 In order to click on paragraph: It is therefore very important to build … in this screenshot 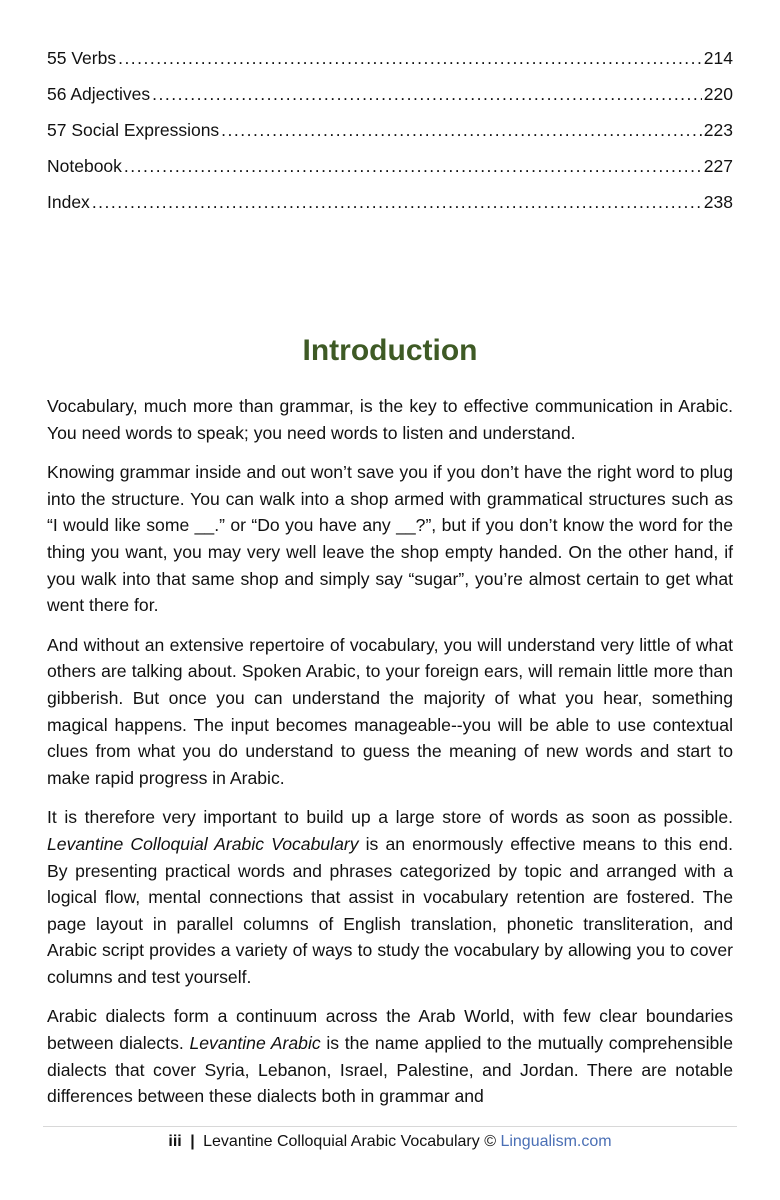, I will do `click(390, 897)`.